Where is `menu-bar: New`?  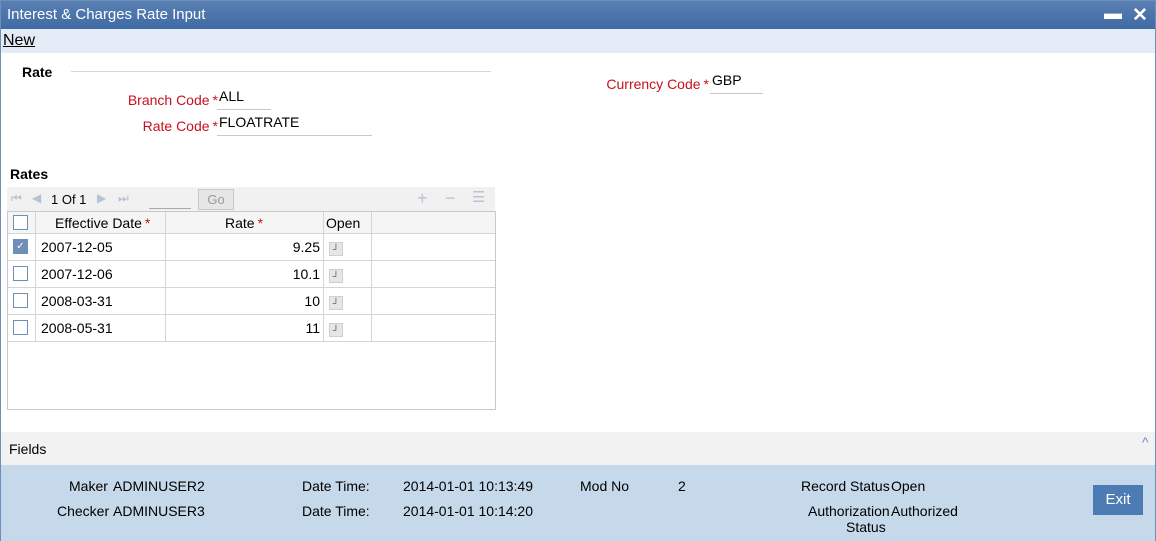
menu-bar: New is located at coordinates (578, 41).